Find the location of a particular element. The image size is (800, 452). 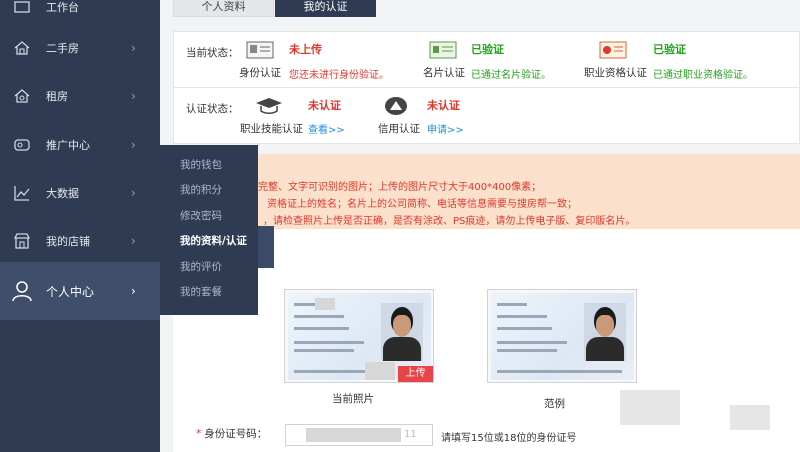

submenu-points: 我的积分 is located at coordinates (201, 189).